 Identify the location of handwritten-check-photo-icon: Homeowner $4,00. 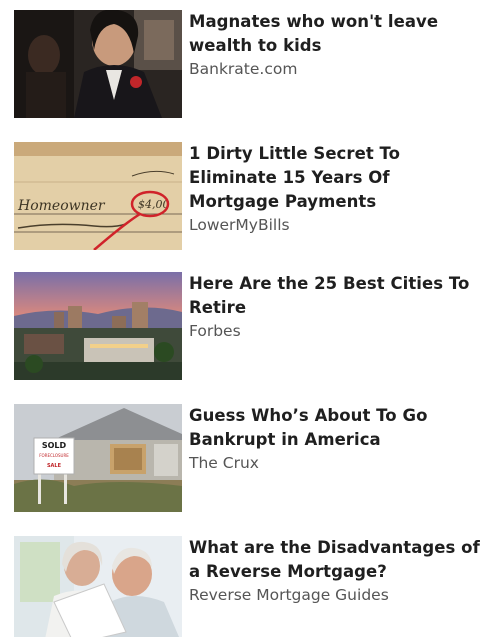
(98, 196).